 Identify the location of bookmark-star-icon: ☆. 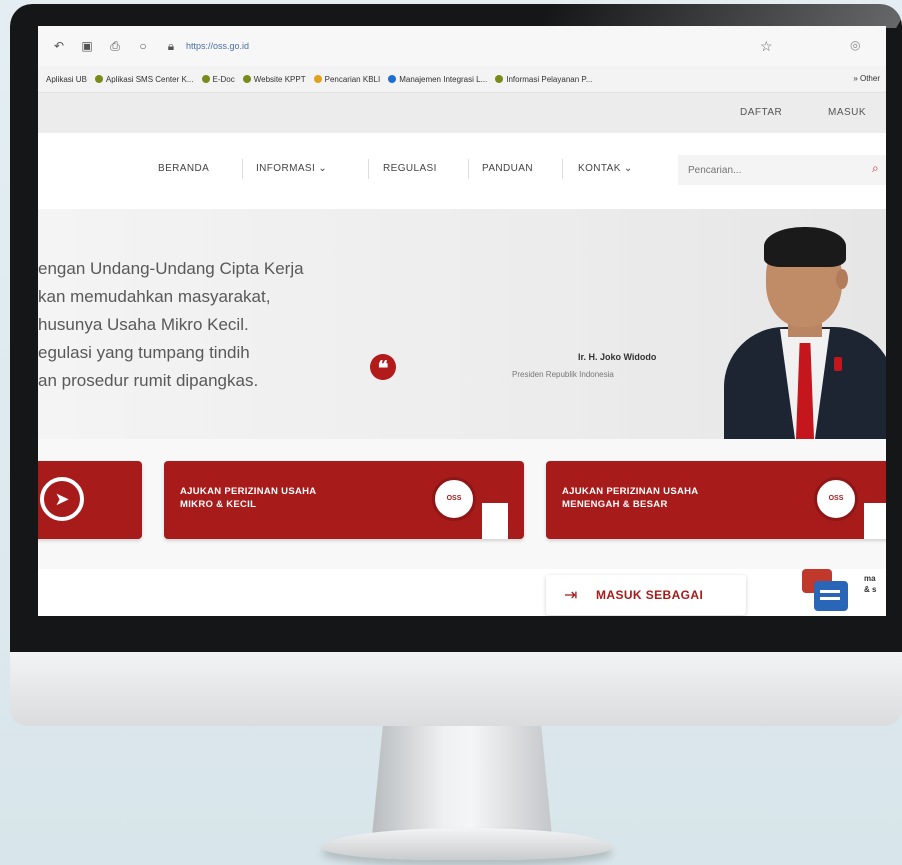
(766, 46).